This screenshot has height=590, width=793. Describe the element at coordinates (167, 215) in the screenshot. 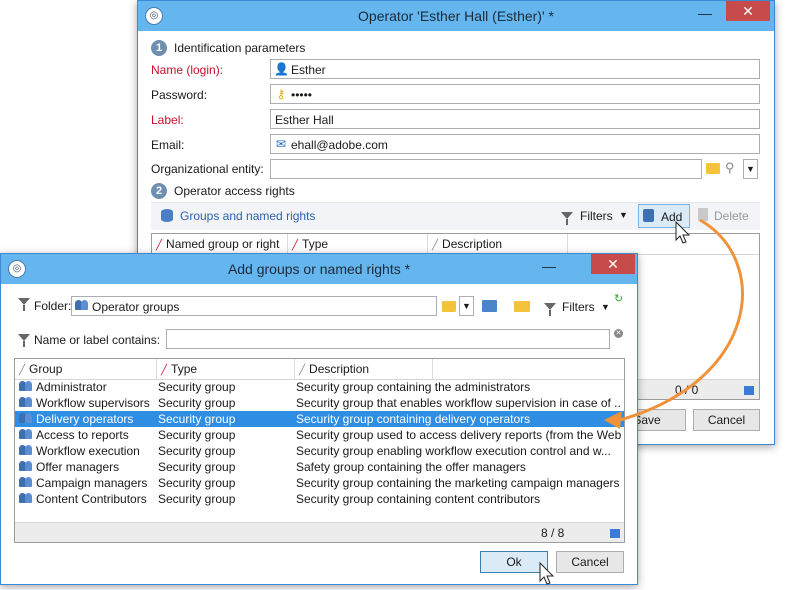

I see `database-icon` at that location.